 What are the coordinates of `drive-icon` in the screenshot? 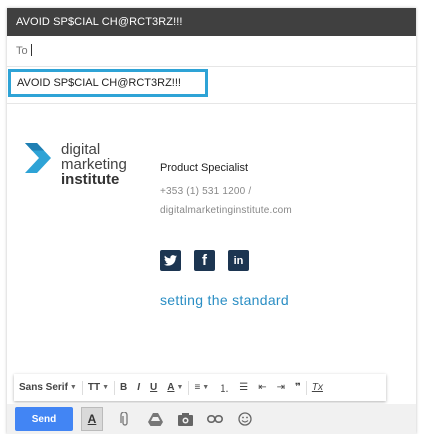 It's located at (155, 419).